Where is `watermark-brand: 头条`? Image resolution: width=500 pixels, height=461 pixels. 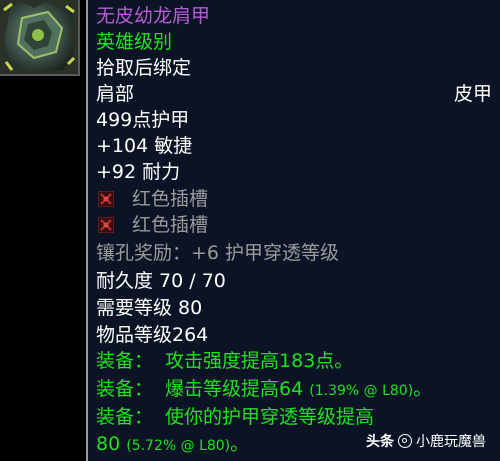
watermark-brand: 头条 is located at coordinates (380, 442).